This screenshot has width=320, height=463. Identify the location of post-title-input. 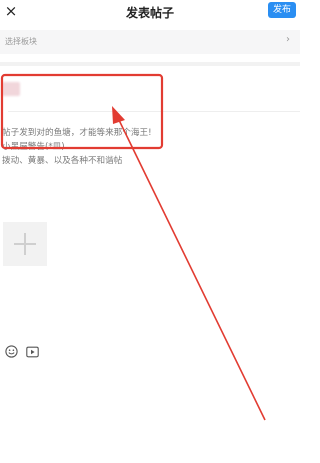
(150, 92).